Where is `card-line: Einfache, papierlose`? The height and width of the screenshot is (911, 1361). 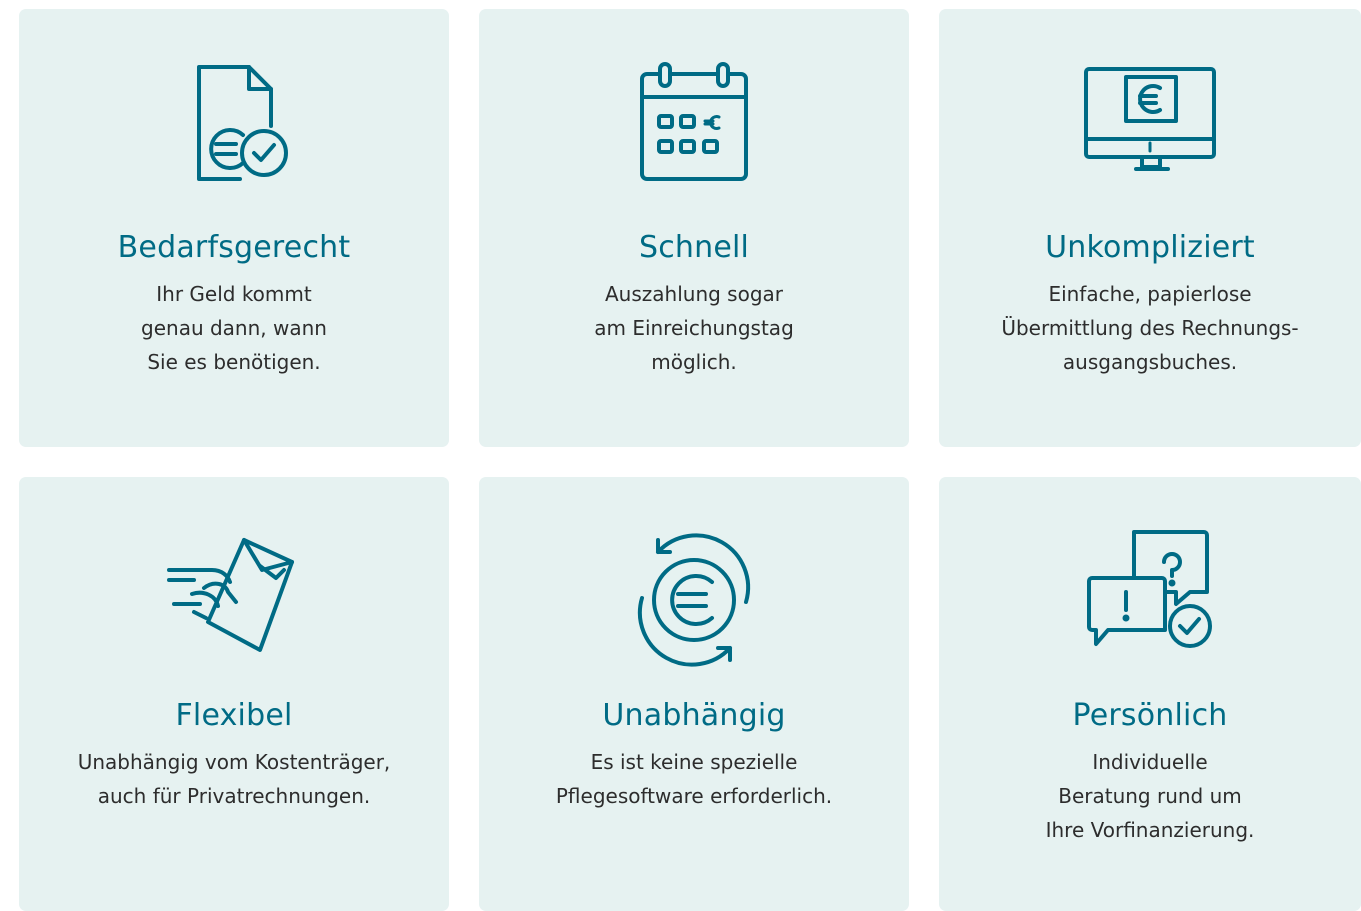
card-line: Einfache, papierlose is located at coordinates (1150, 294).